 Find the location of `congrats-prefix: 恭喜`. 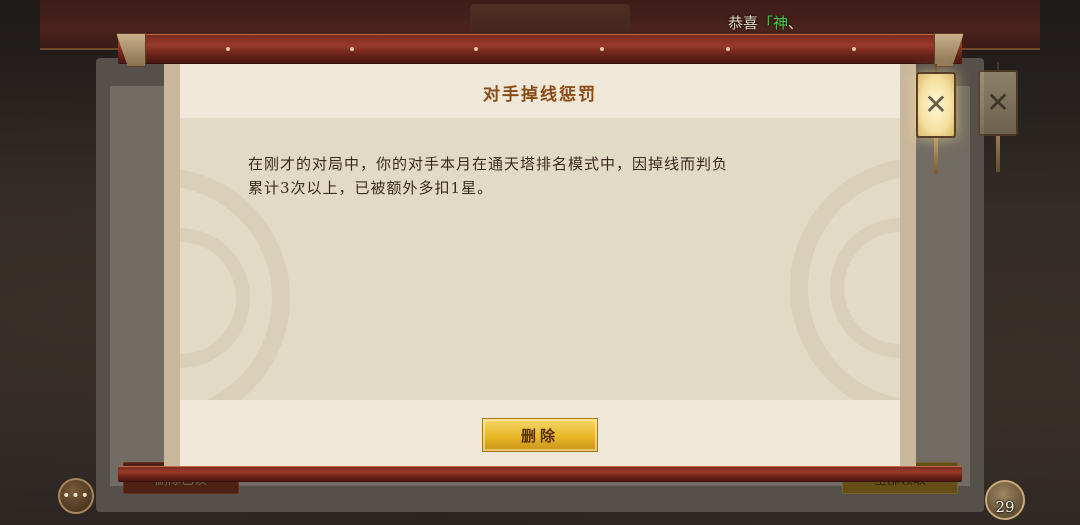

congrats-prefix: 恭喜 is located at coordinates (743, 23).